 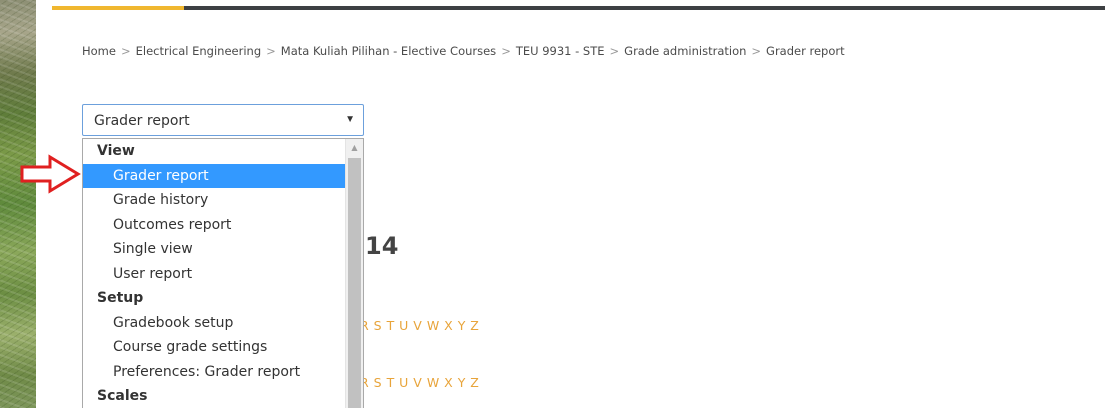 I want to click on scroll-up-icon: ▲, so click(x=354, y=147).